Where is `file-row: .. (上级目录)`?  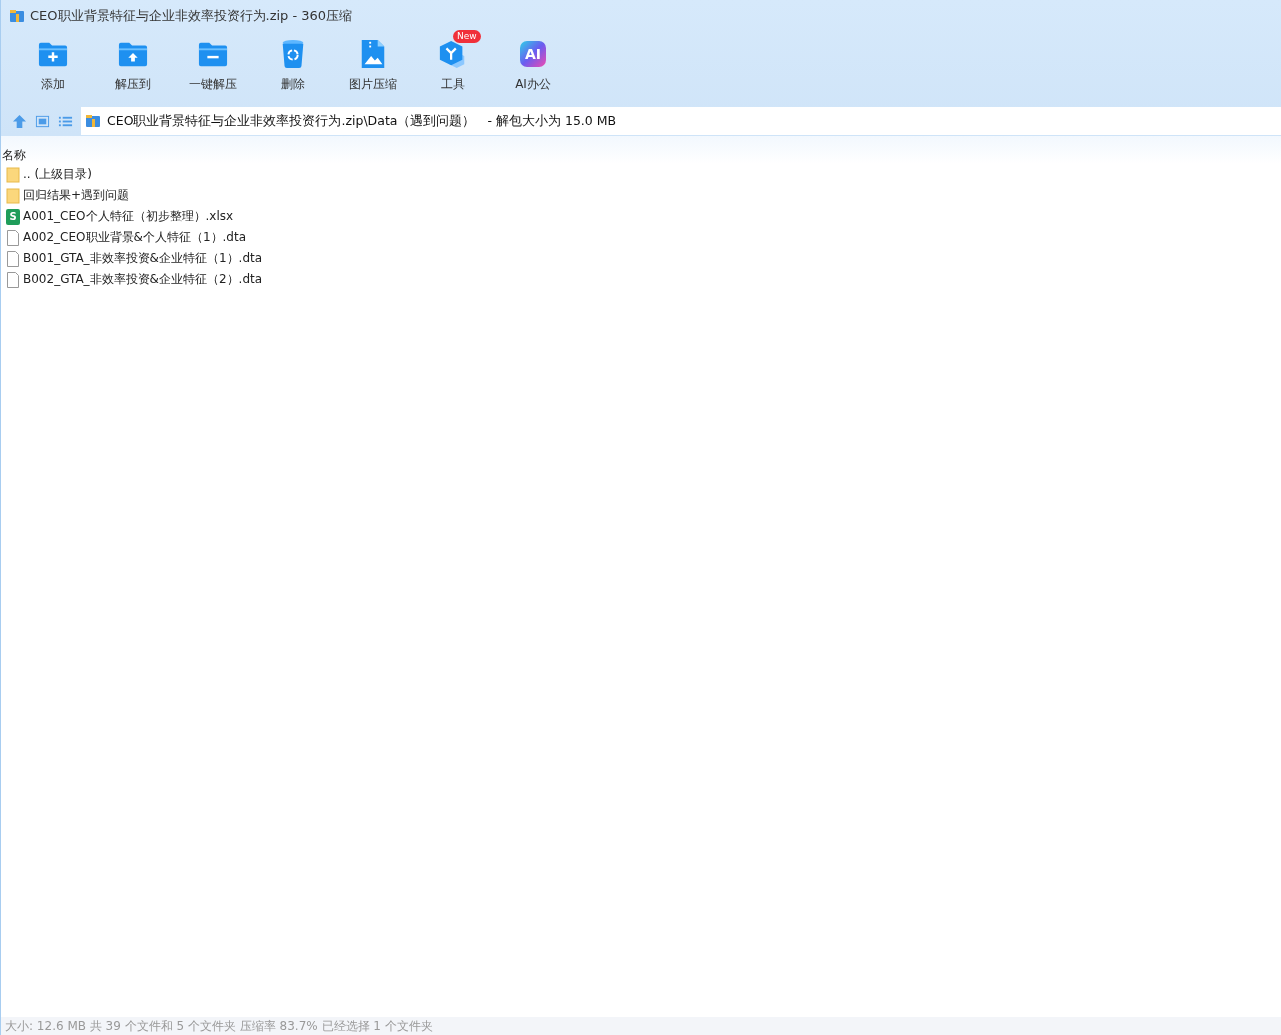 file-row: .. (上级目录) is located at coordinates (641, 174).